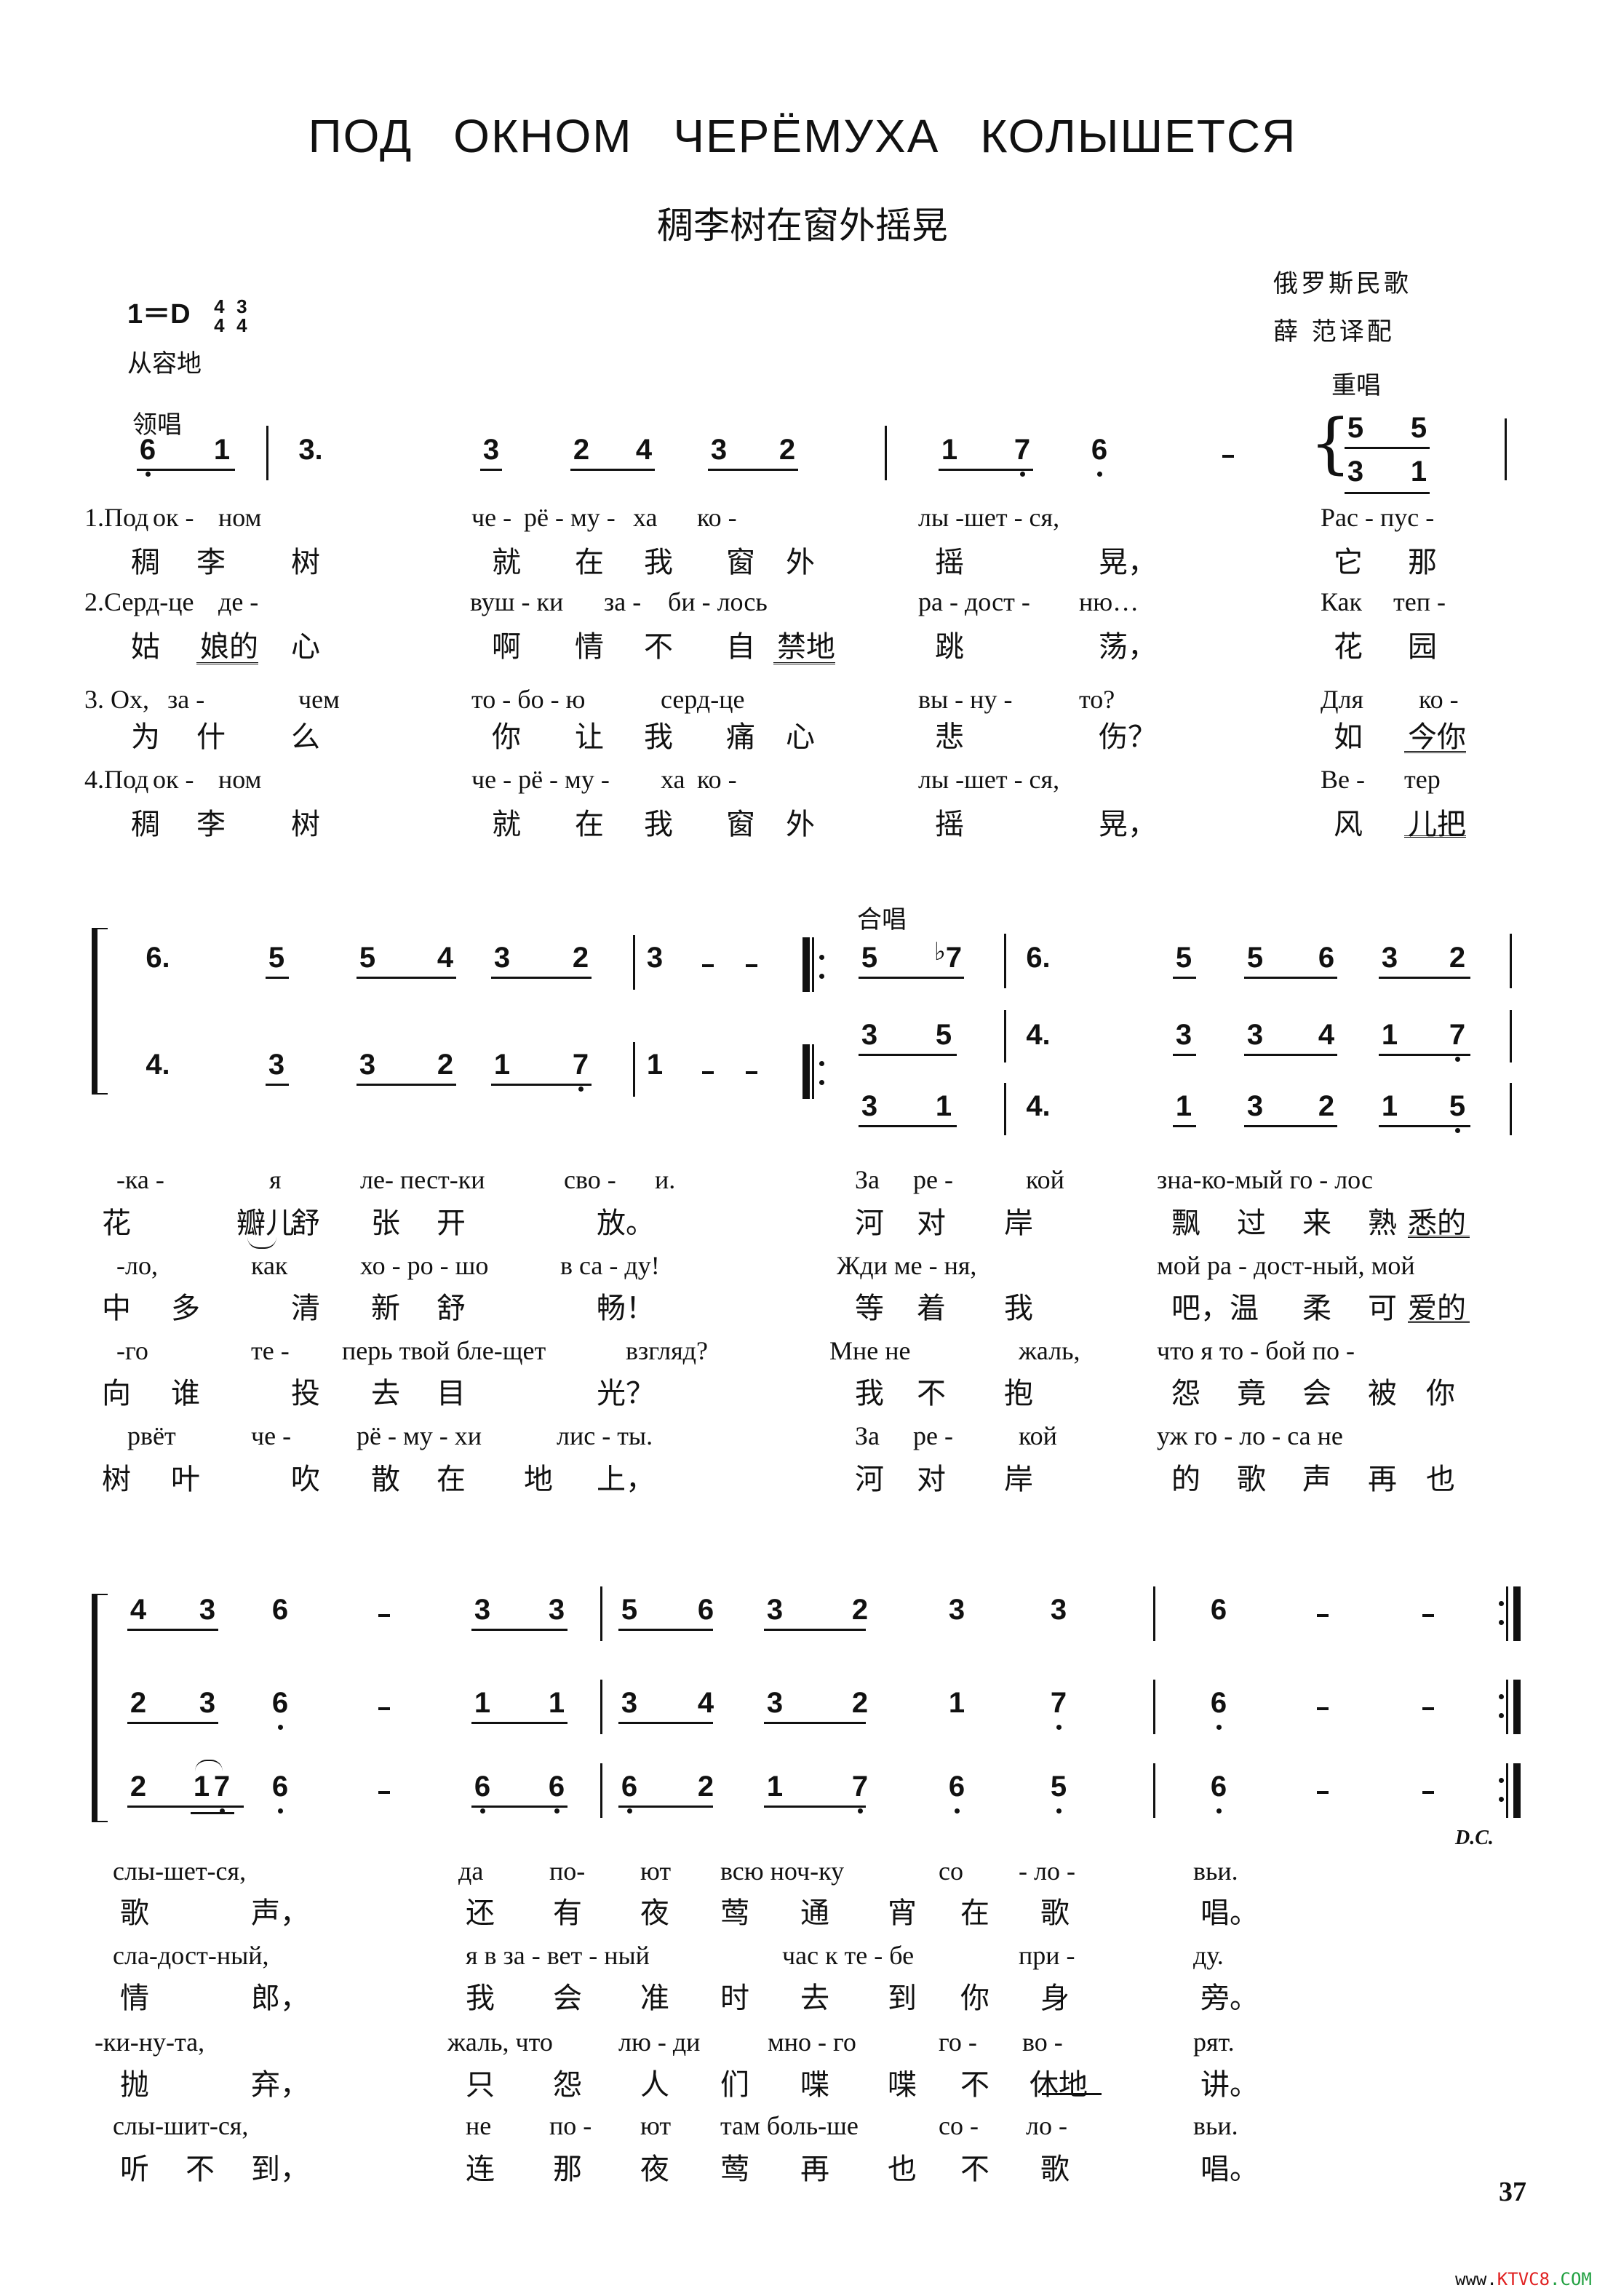 This screenshot has width=1605, height=2296. I want to click on note: 7, so click(1022, 456).